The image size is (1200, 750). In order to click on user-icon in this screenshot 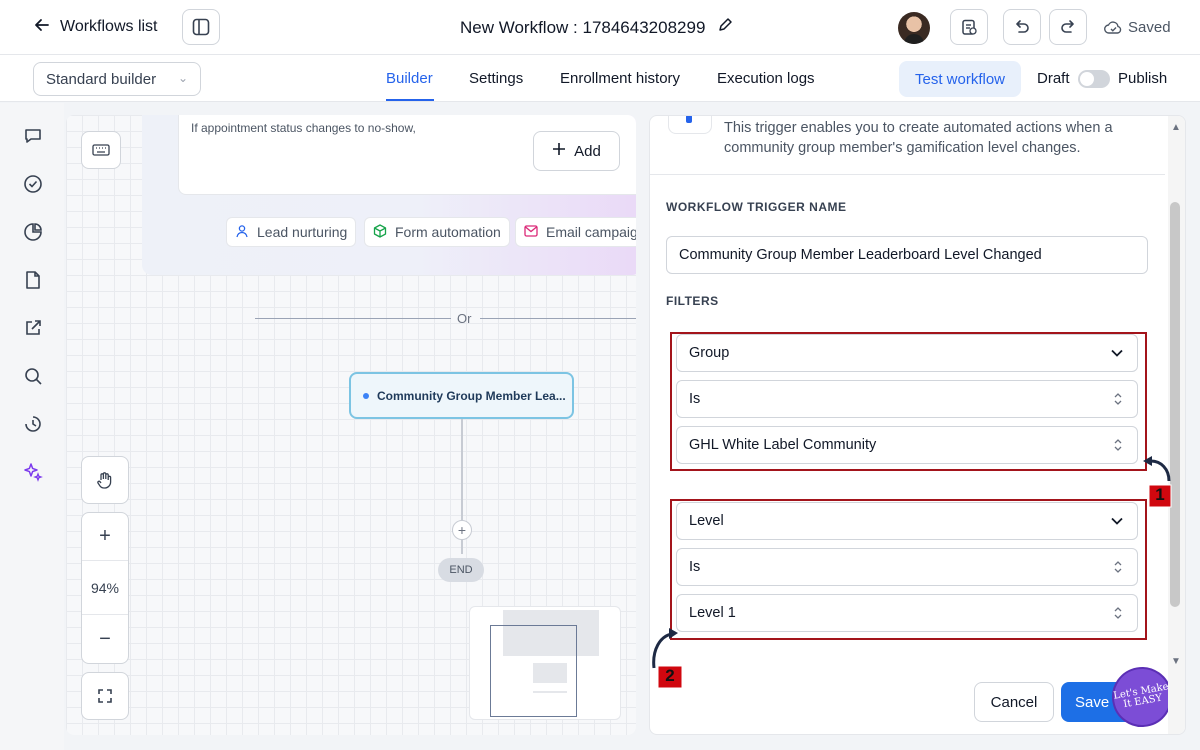, I will do `click(242, 232)`.